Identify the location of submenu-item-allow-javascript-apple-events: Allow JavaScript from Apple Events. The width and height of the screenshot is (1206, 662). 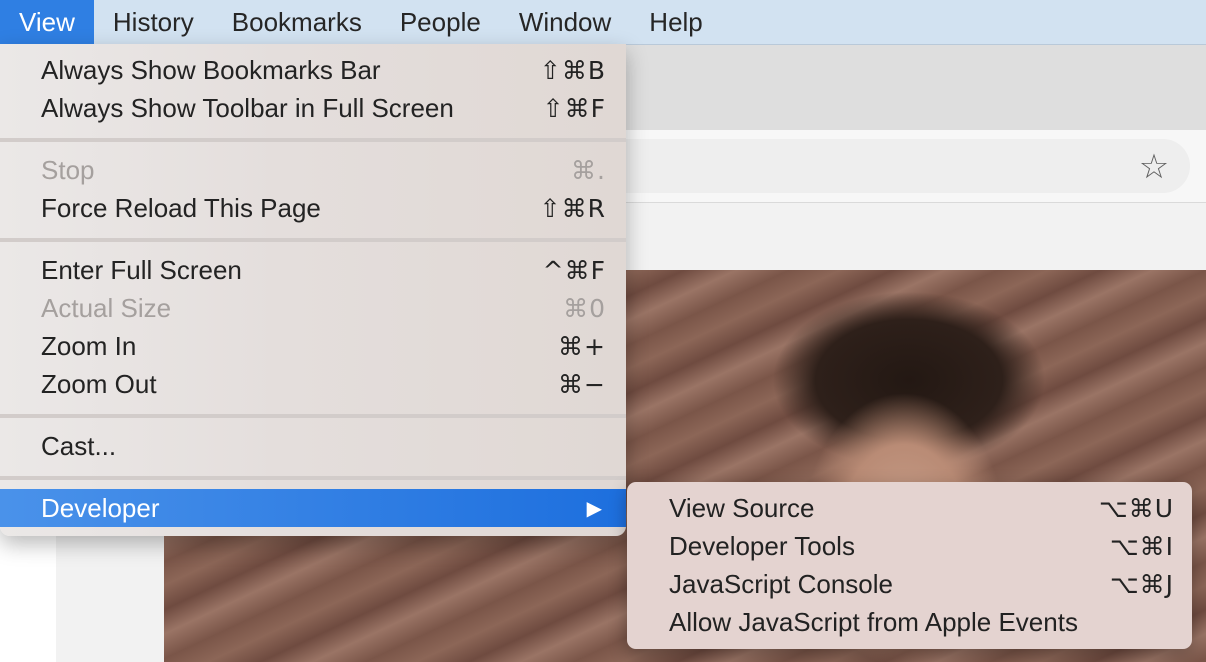
(909, 622).